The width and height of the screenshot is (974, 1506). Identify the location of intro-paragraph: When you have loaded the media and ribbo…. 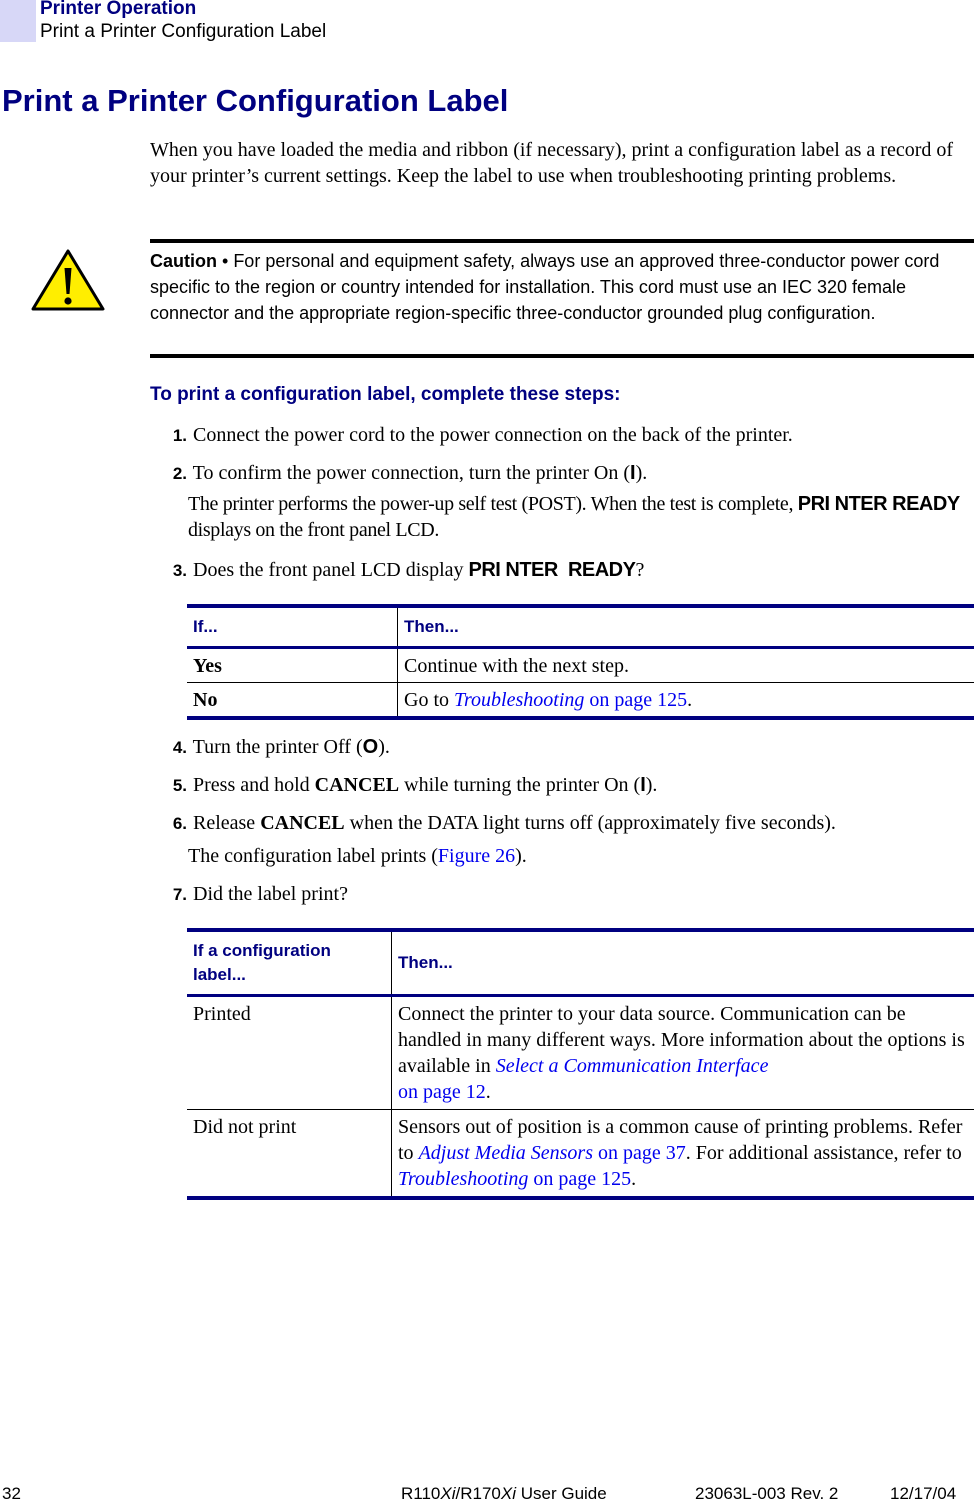
(552, 163).